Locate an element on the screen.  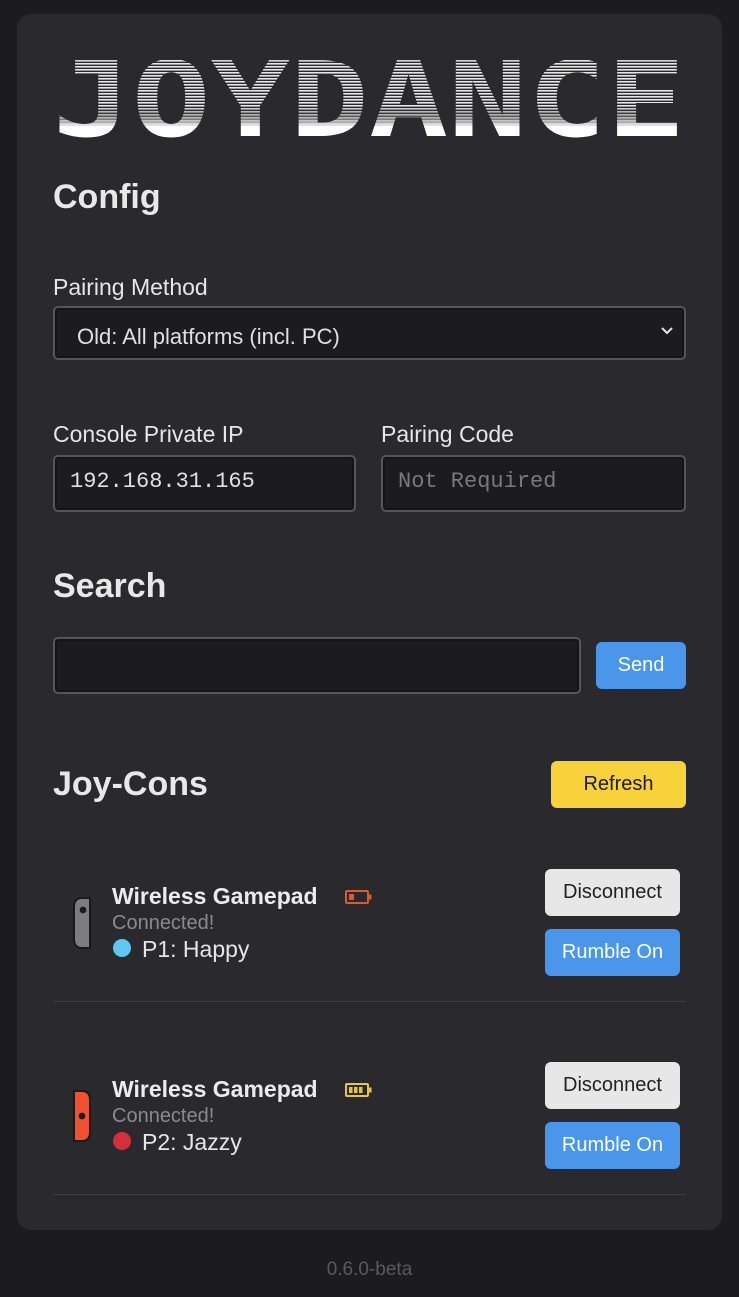
console-ip-value: 192.168.31.165 is located at coordinates (162, 481).